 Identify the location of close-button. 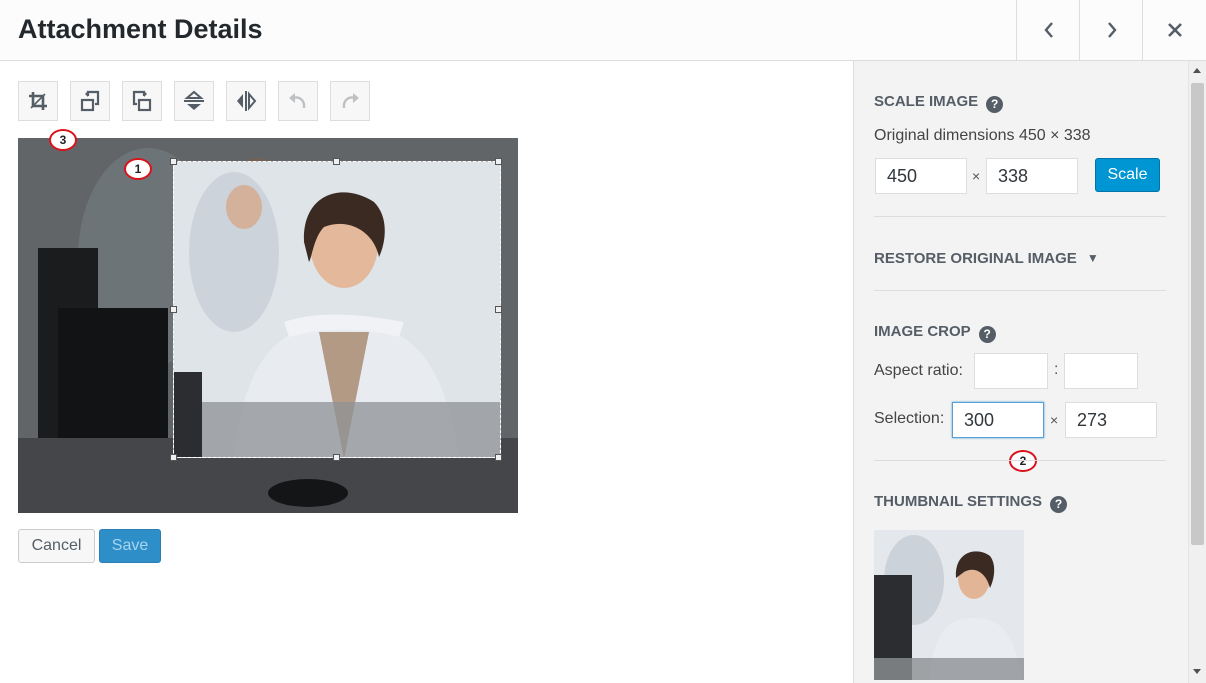
(1174, 30).